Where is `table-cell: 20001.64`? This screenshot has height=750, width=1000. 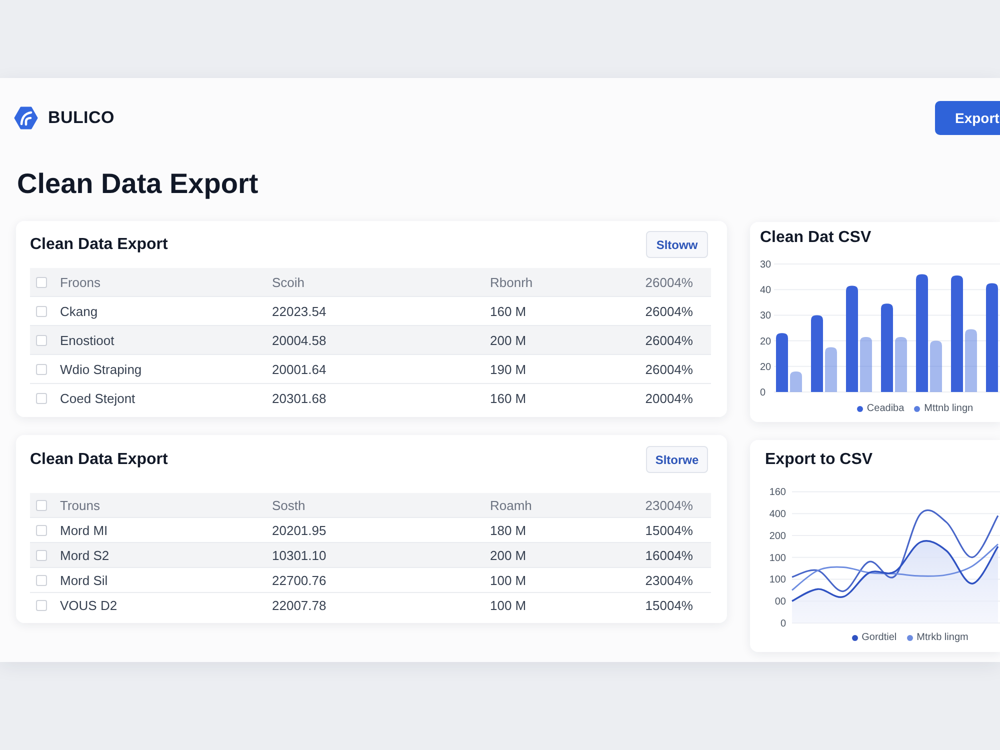
table-cell: 20001.64 is located at coordinates (299, 369).